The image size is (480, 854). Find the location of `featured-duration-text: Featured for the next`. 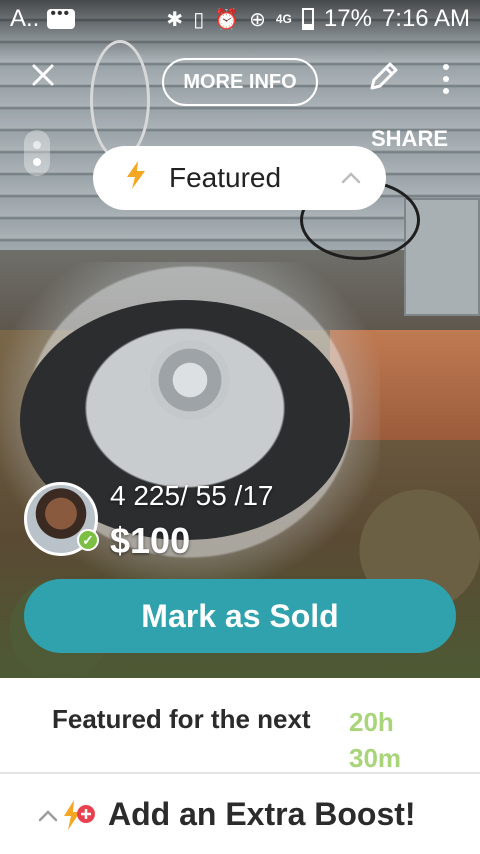

featured-duration-text: Featured for the next is located at coordinates (181, 719).